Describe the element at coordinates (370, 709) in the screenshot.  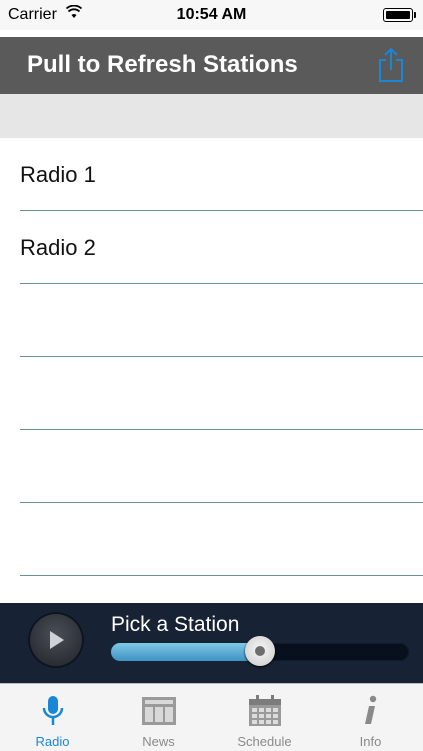
I see `info-icon` at that location.